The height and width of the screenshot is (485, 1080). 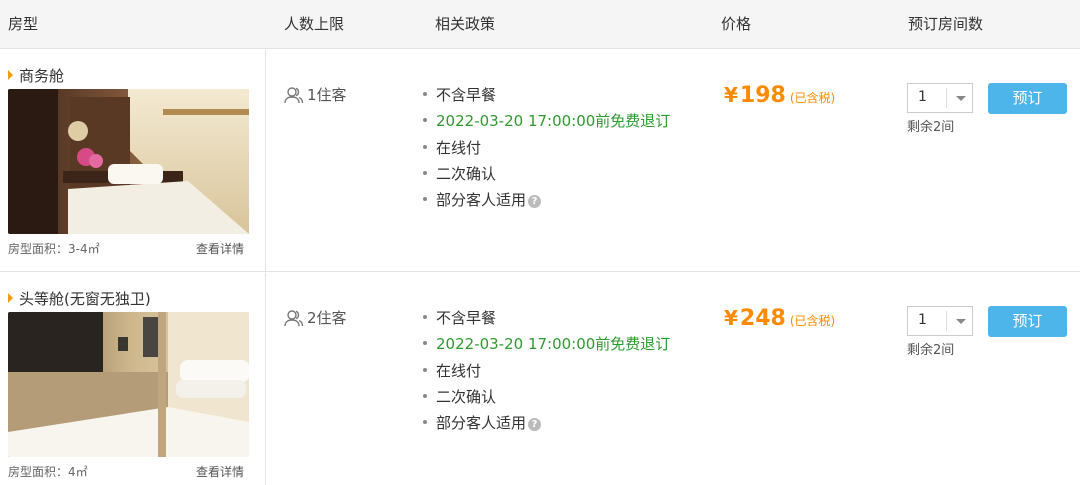 I want to click on header-room-type: 房型, so click(x=23, y=24).